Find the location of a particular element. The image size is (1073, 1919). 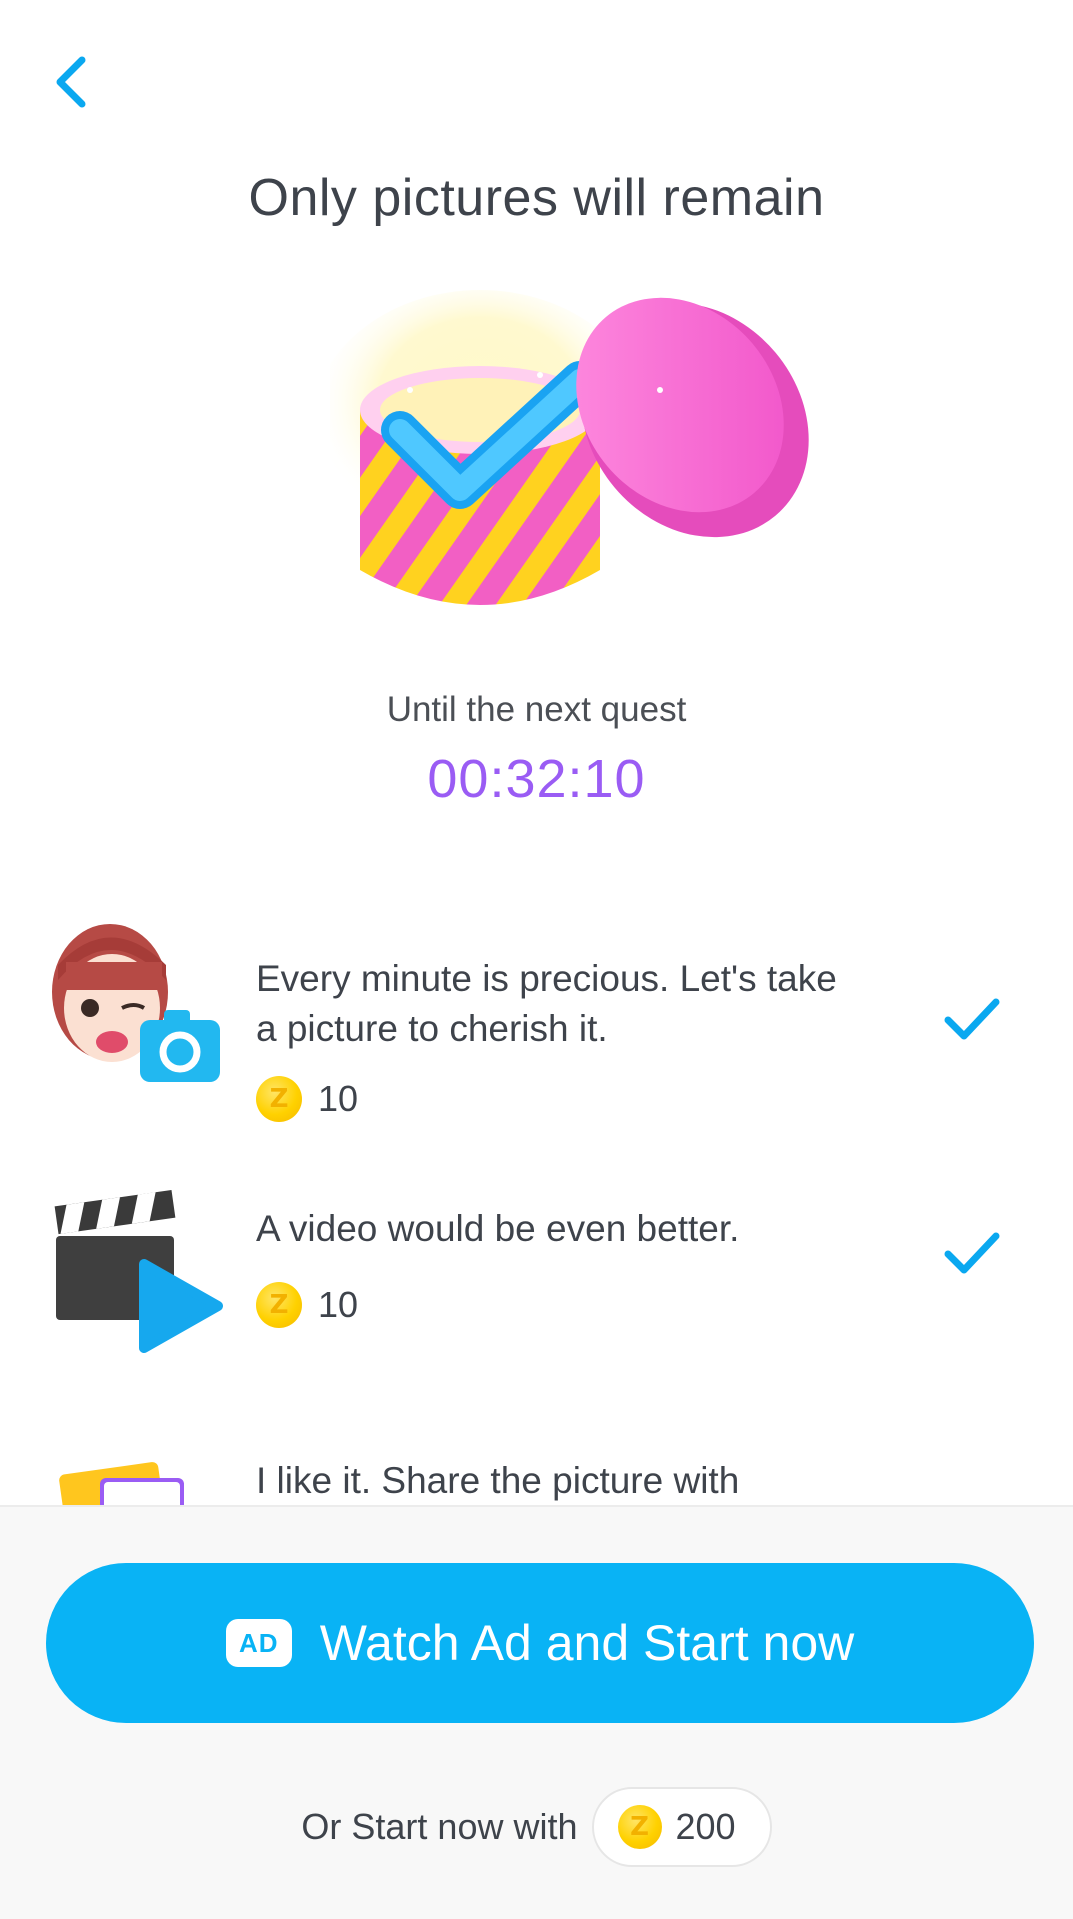

quest-description: I like it. Share the picture with is located at coordinates (498, 1480).